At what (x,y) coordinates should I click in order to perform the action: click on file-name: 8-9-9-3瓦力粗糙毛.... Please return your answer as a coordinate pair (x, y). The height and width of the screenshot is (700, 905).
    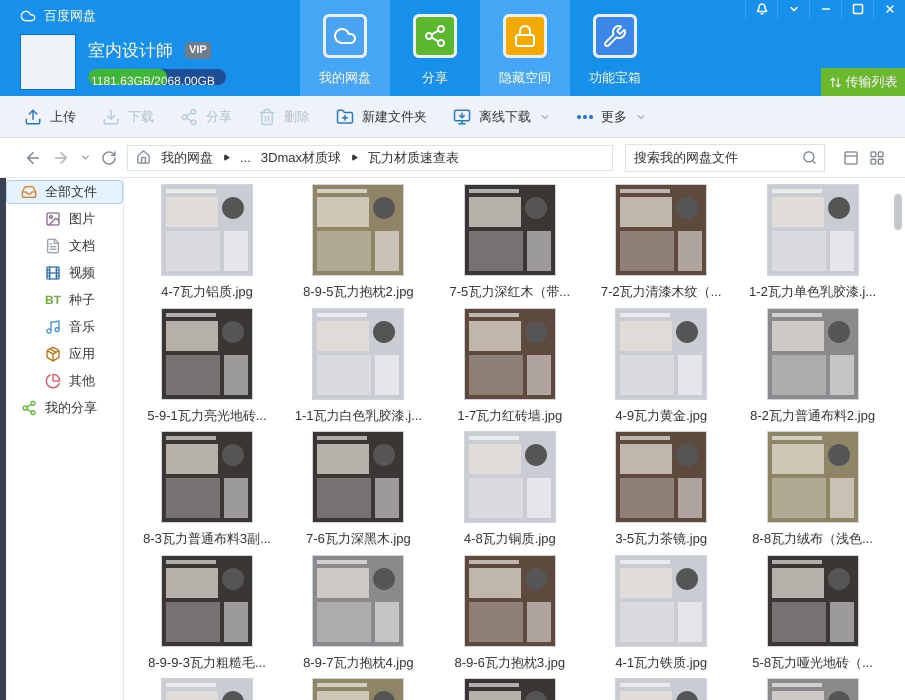
    Looking at the image, I should click on (207, 662).